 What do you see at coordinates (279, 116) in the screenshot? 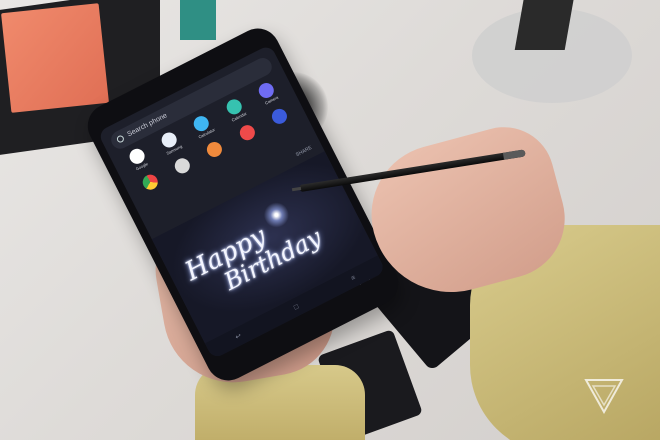
I see `facebook-icon` at bounding box center [279, 116].